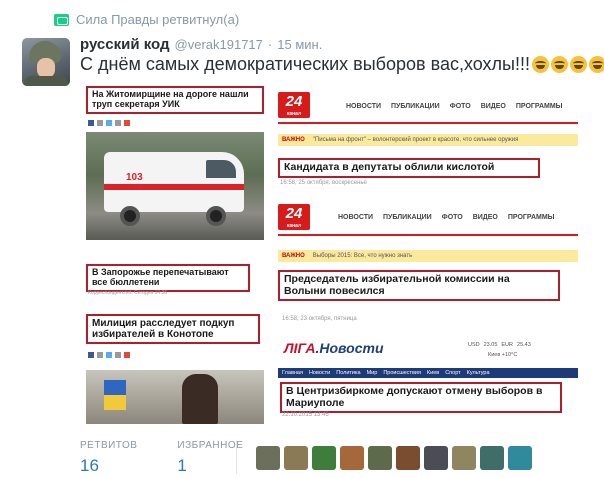  I want to click on headline-text: В Запорожье перепечатывают все бюллетени, so click(160, 277).